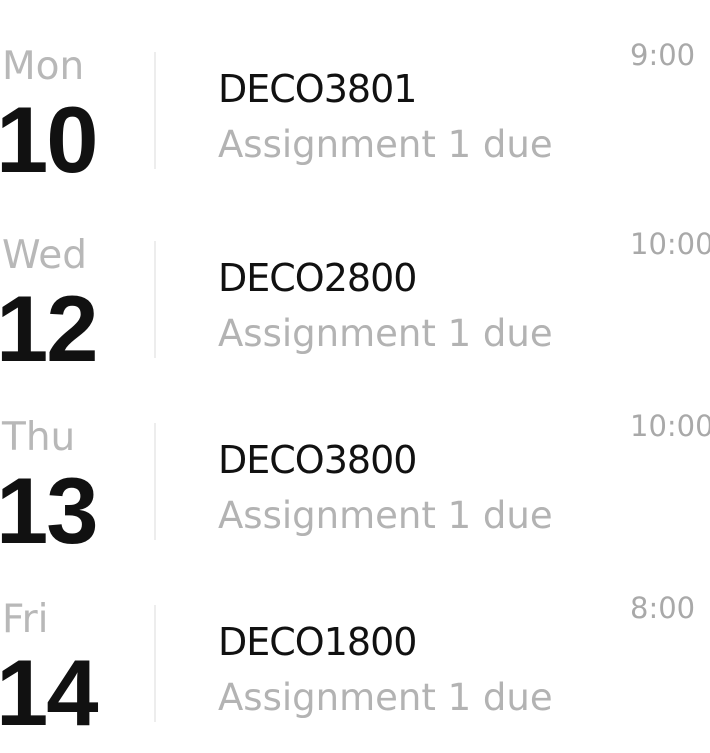 The width and height of the screenshot is (710, 753). Describe the element at coordinates (317, 460) in the screenshot. I see `course-code: DECO3800` at that location.